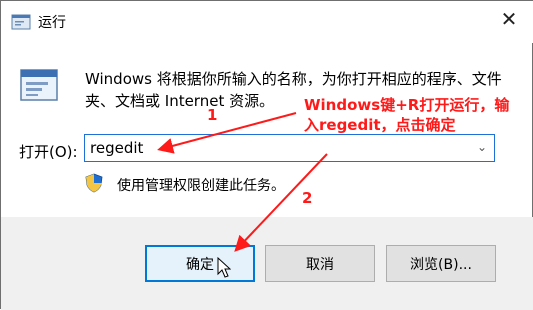 This screenshot has height=310, width=533. What do you see at coordinates (212, 115) in the screenshot?
I see `annotation-step-1: 1` at bounding box center [212, 115].